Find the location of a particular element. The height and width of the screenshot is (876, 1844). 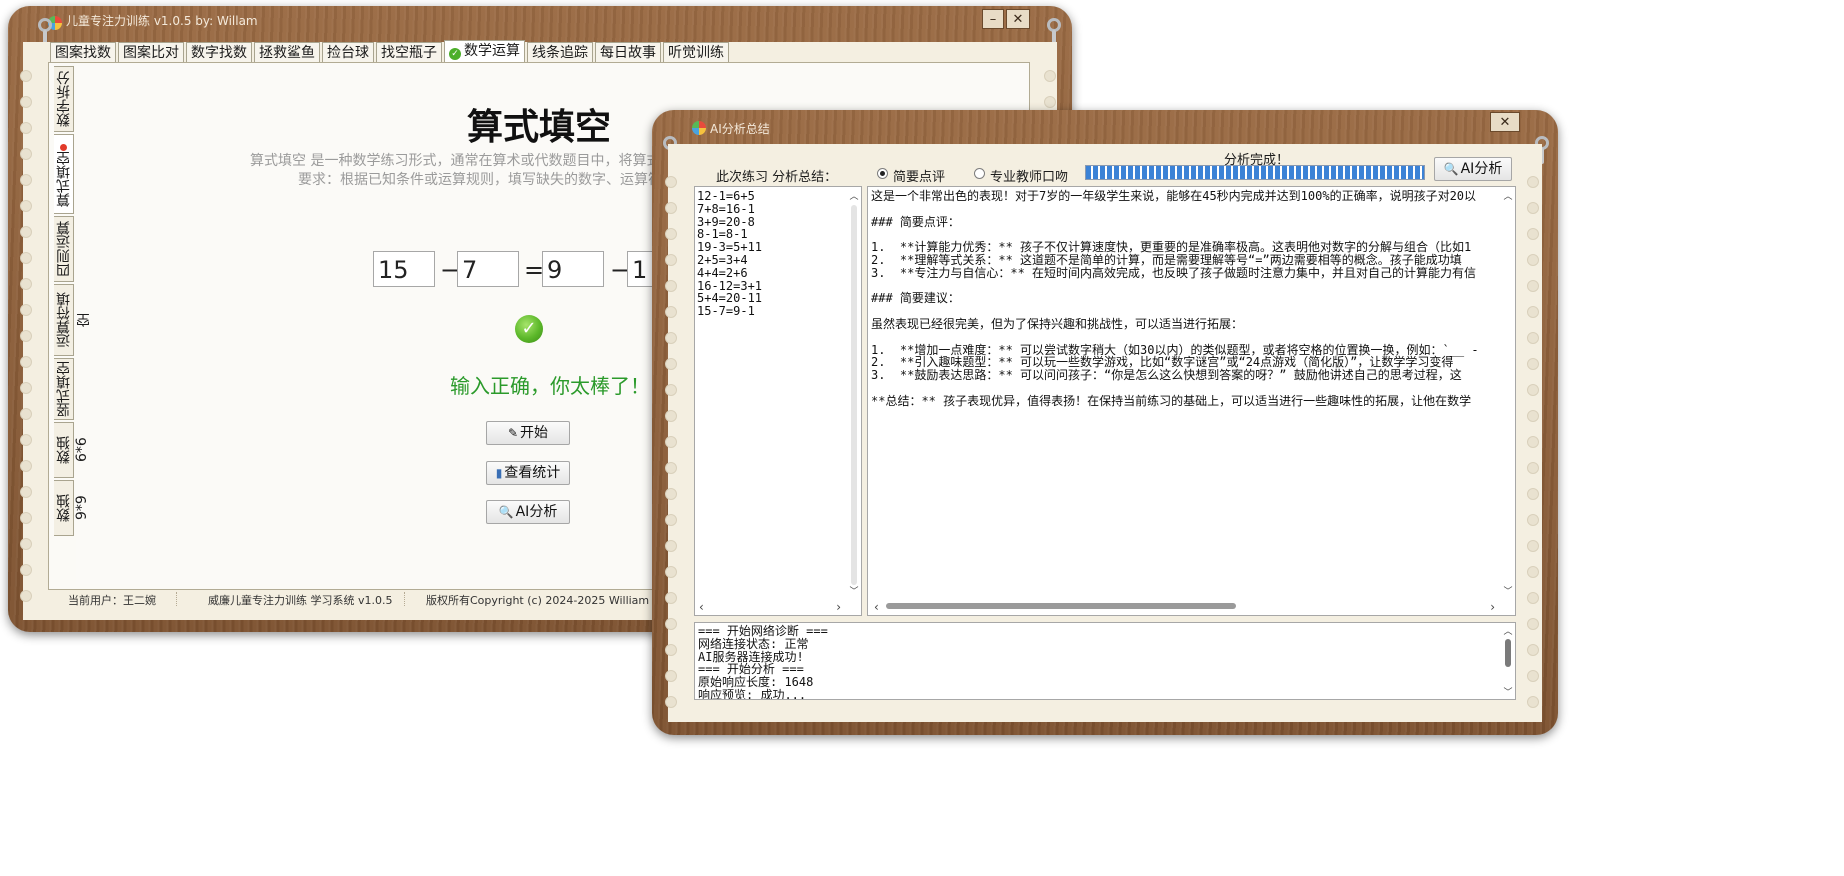

ai-analysis-button-label: AI分析 is located at coordinates (536, 512).